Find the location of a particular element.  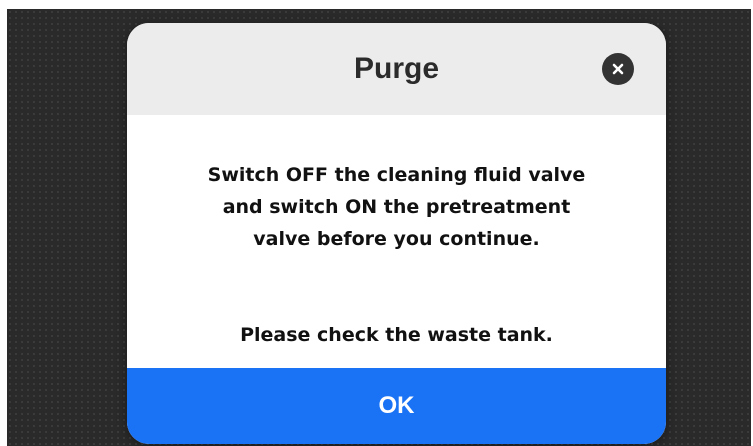

close-icon is located at coordinates (618, 69).